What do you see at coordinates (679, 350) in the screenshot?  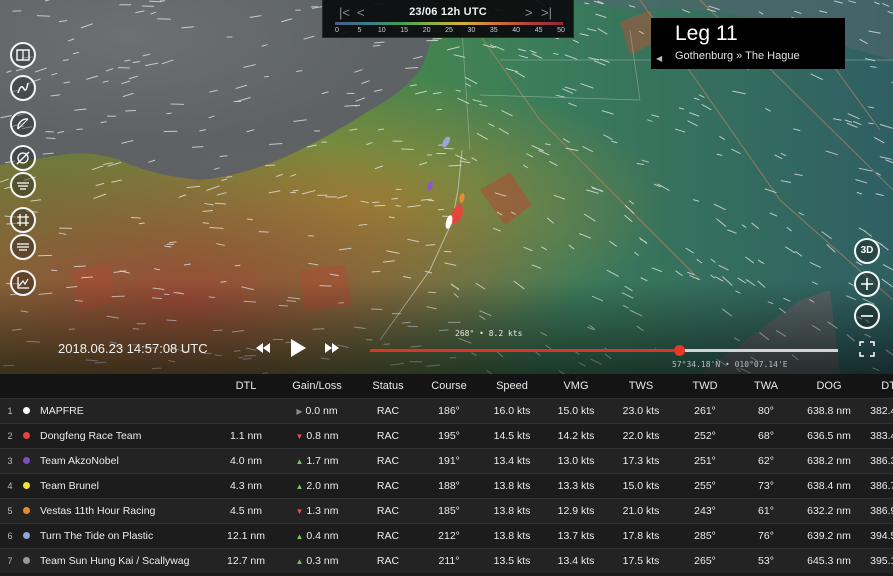 I see `timeline-handle` at bounding box center [679, 350].